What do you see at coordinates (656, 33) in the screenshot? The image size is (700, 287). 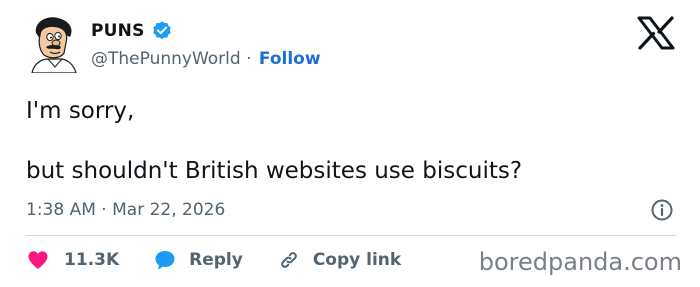 I see `x-logo-icon` at bounding box center [656, 33].